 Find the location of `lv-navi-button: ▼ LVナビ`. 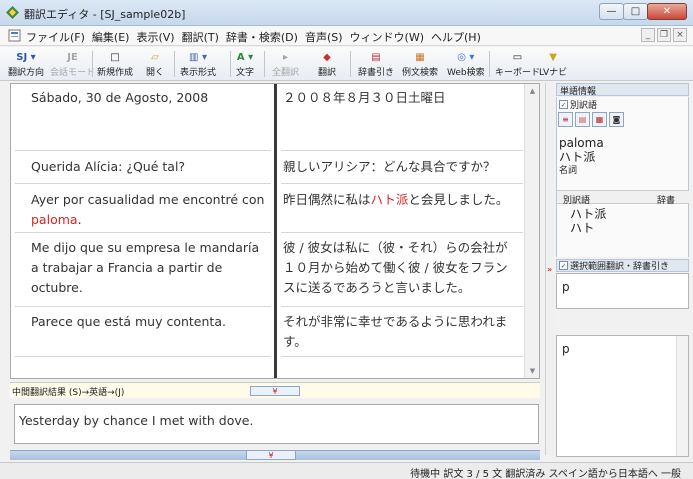

lv-navi-button: ▼ LVナビ is located at coordinates (553, 64).